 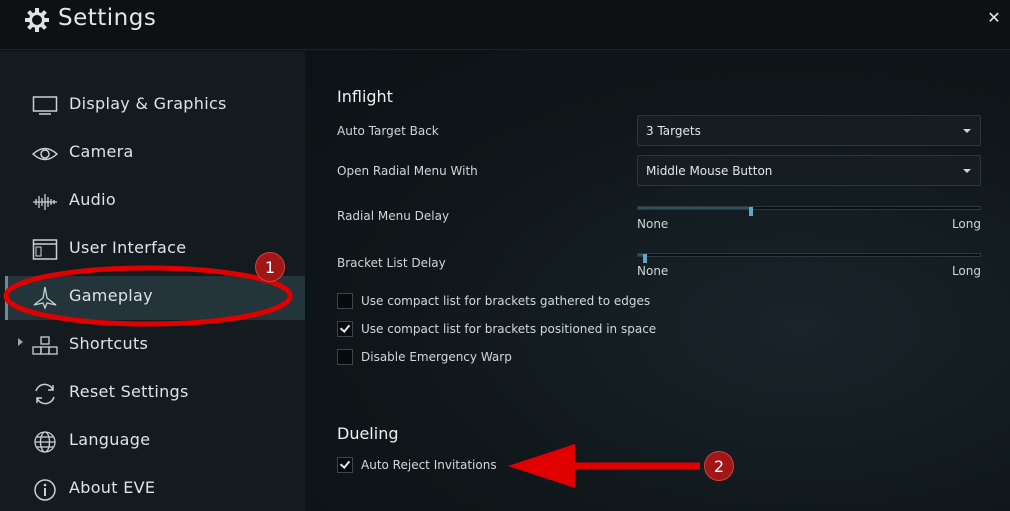 I want to click on sidebar-item-label: About EVE, so click(x=112, y=487).